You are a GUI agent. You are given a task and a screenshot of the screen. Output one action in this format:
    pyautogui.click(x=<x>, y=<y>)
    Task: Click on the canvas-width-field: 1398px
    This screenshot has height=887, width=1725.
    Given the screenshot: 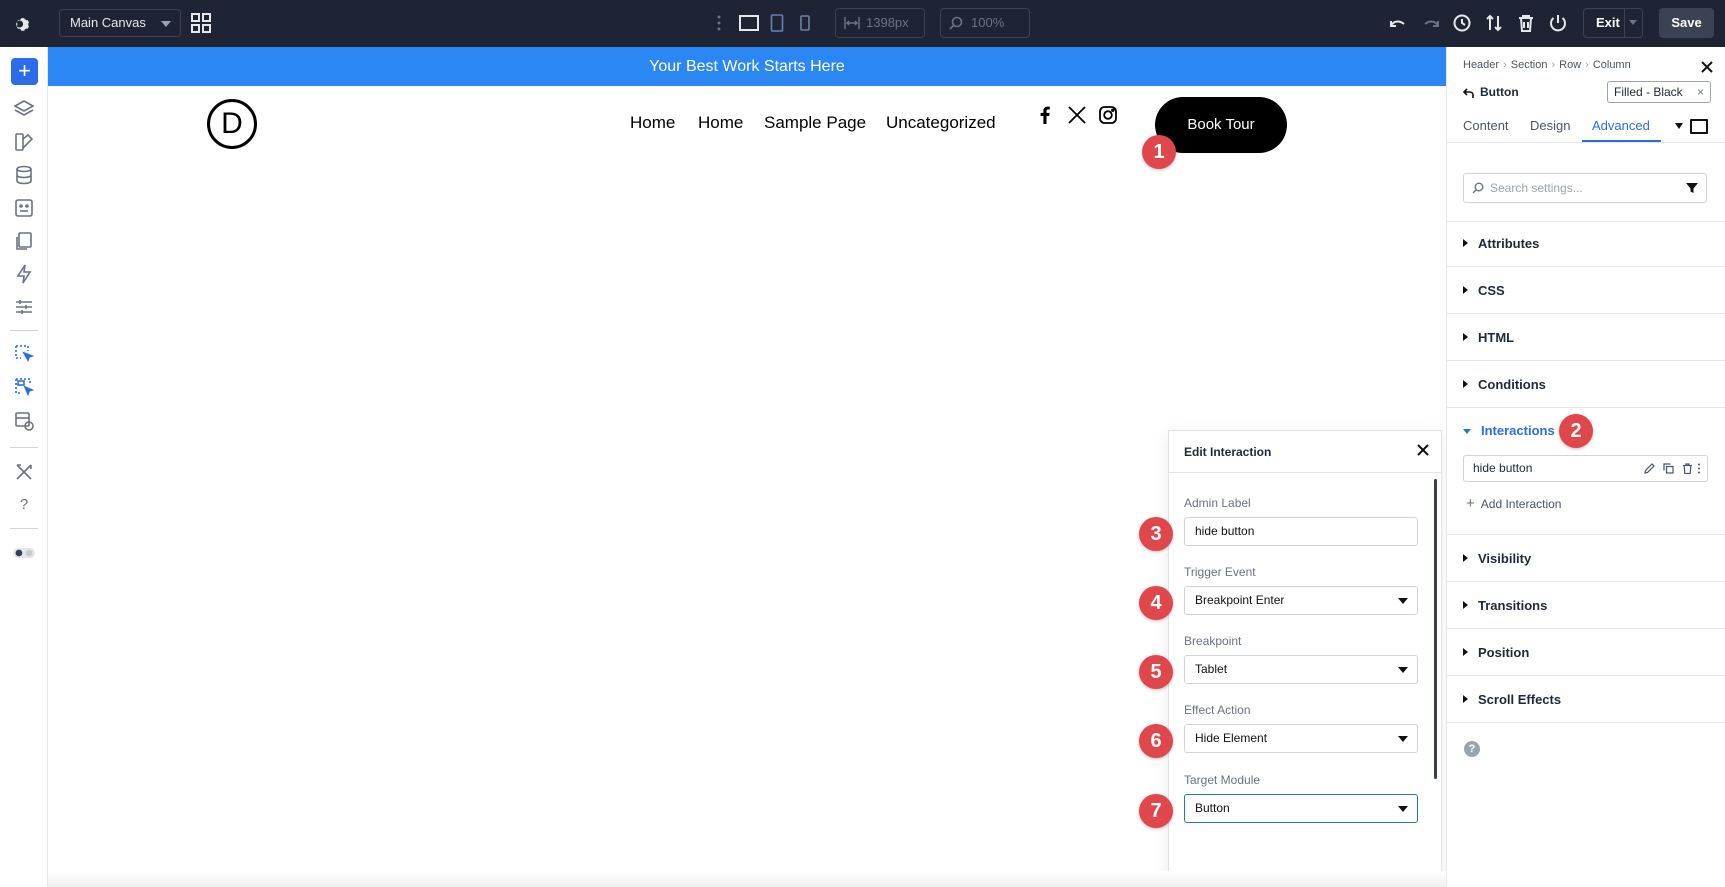 What is the action you would take?
    pyautogui.click(x=880, y=23)
    